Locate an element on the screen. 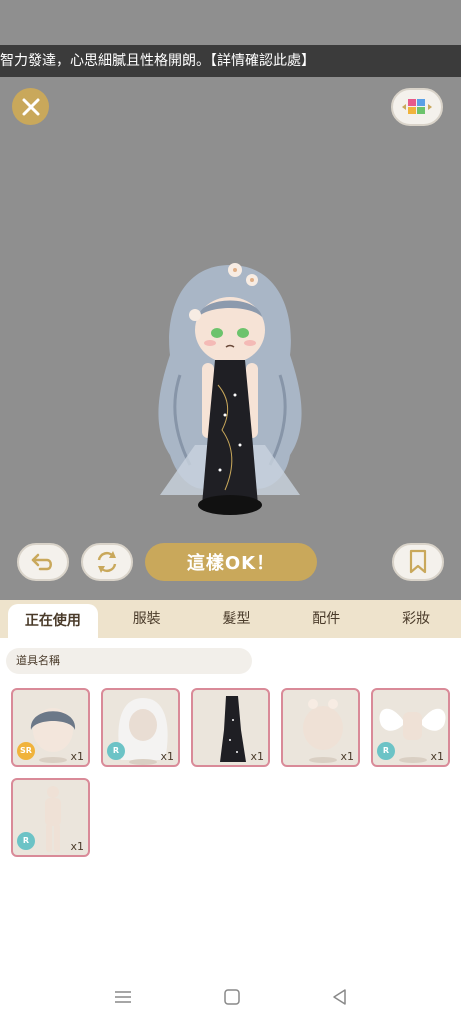  system-nav-bar is located at coordinates (230, 997).